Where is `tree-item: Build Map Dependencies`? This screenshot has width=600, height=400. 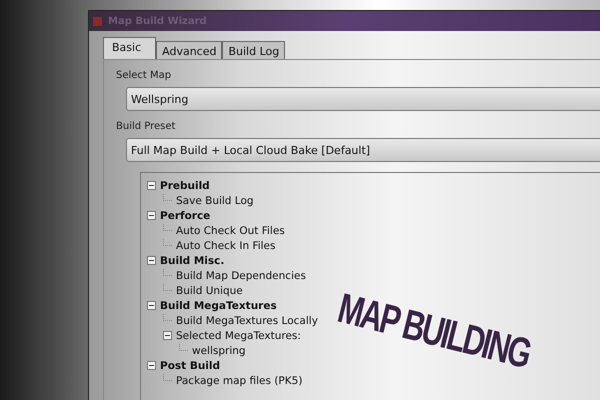
tree-item: Build Map Dependencies is located at coordinates (241, 276).